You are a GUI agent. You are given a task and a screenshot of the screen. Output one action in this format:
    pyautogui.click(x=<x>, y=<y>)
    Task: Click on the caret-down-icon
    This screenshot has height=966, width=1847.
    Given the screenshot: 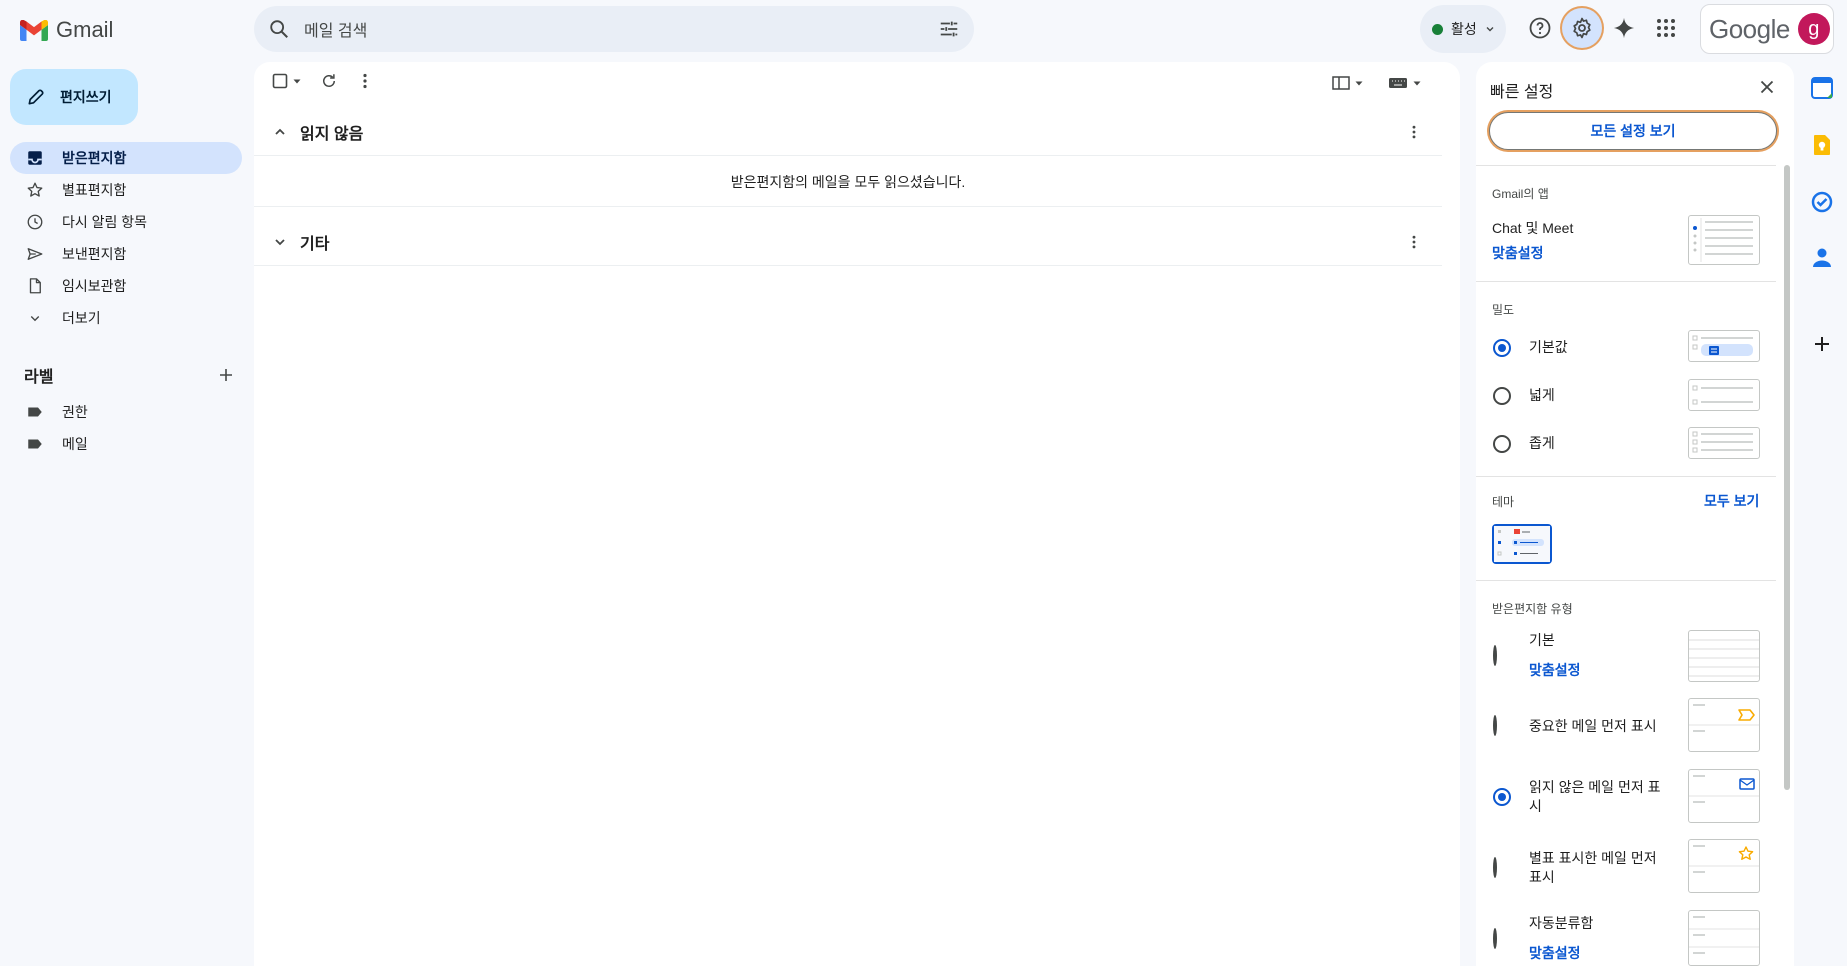 What is the action you would take?
    pyautogui.click(x=1359, y=83)
    